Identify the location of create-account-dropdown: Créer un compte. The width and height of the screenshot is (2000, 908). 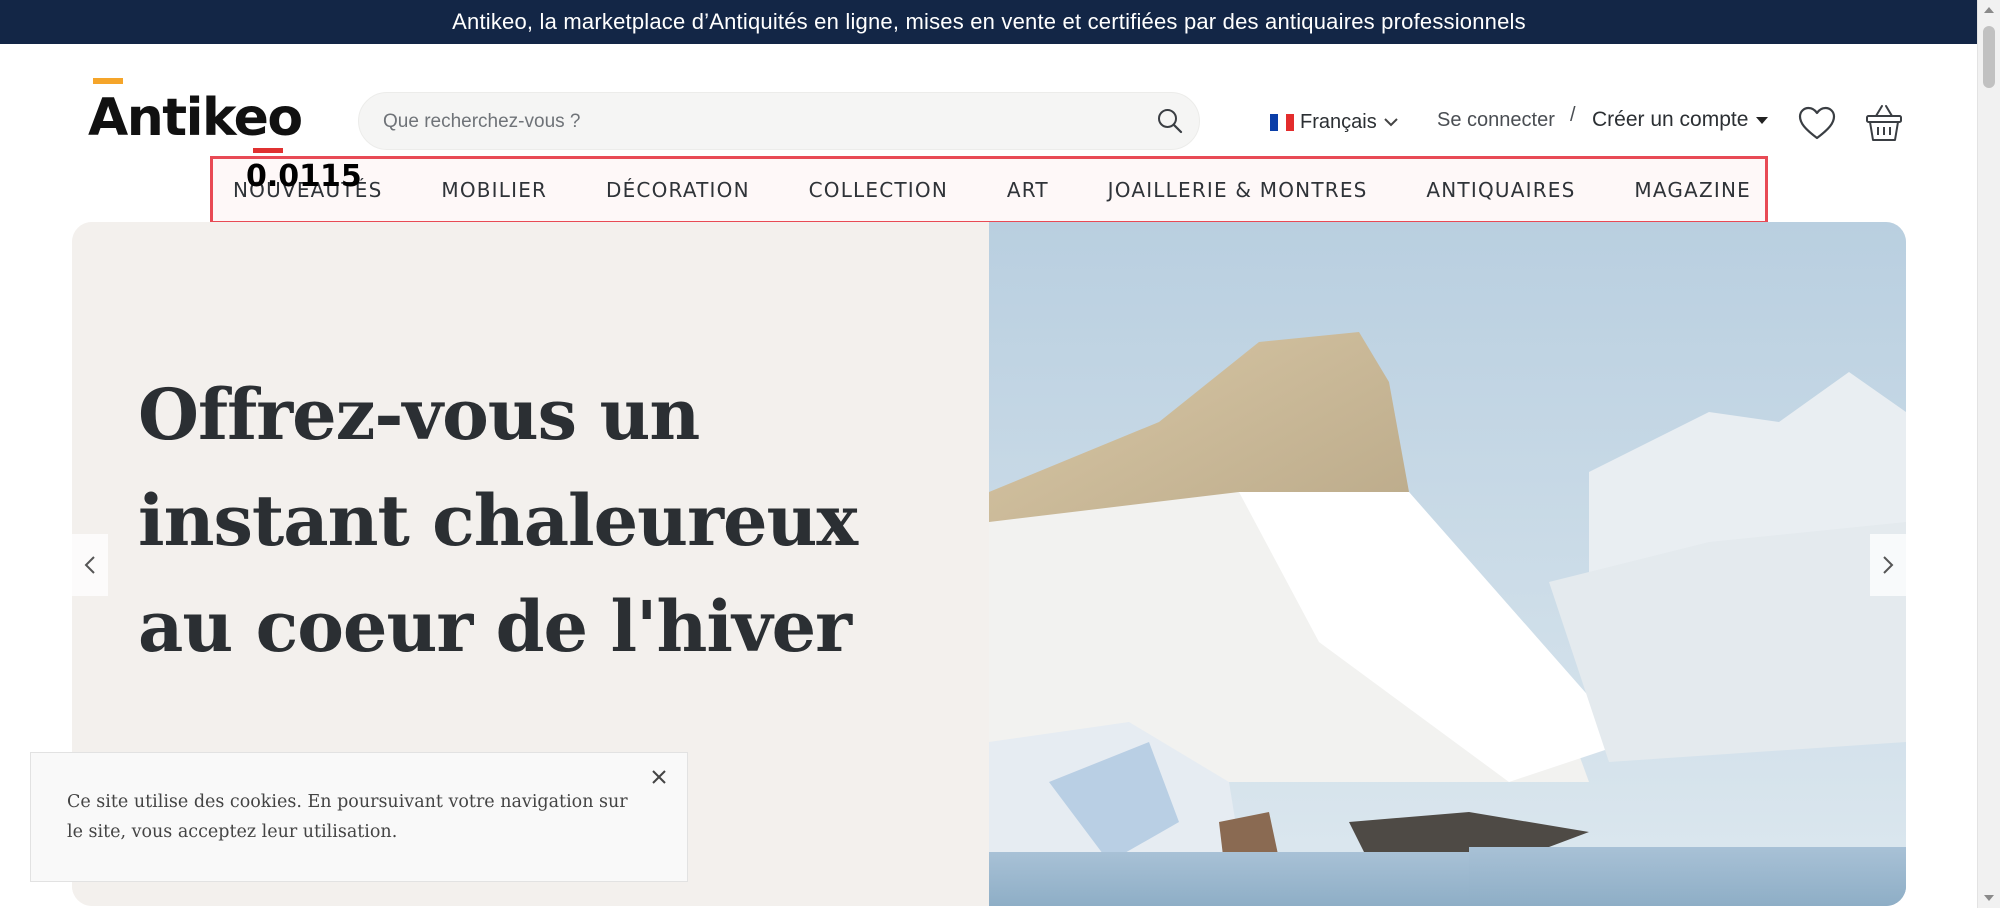
(1680, 120).